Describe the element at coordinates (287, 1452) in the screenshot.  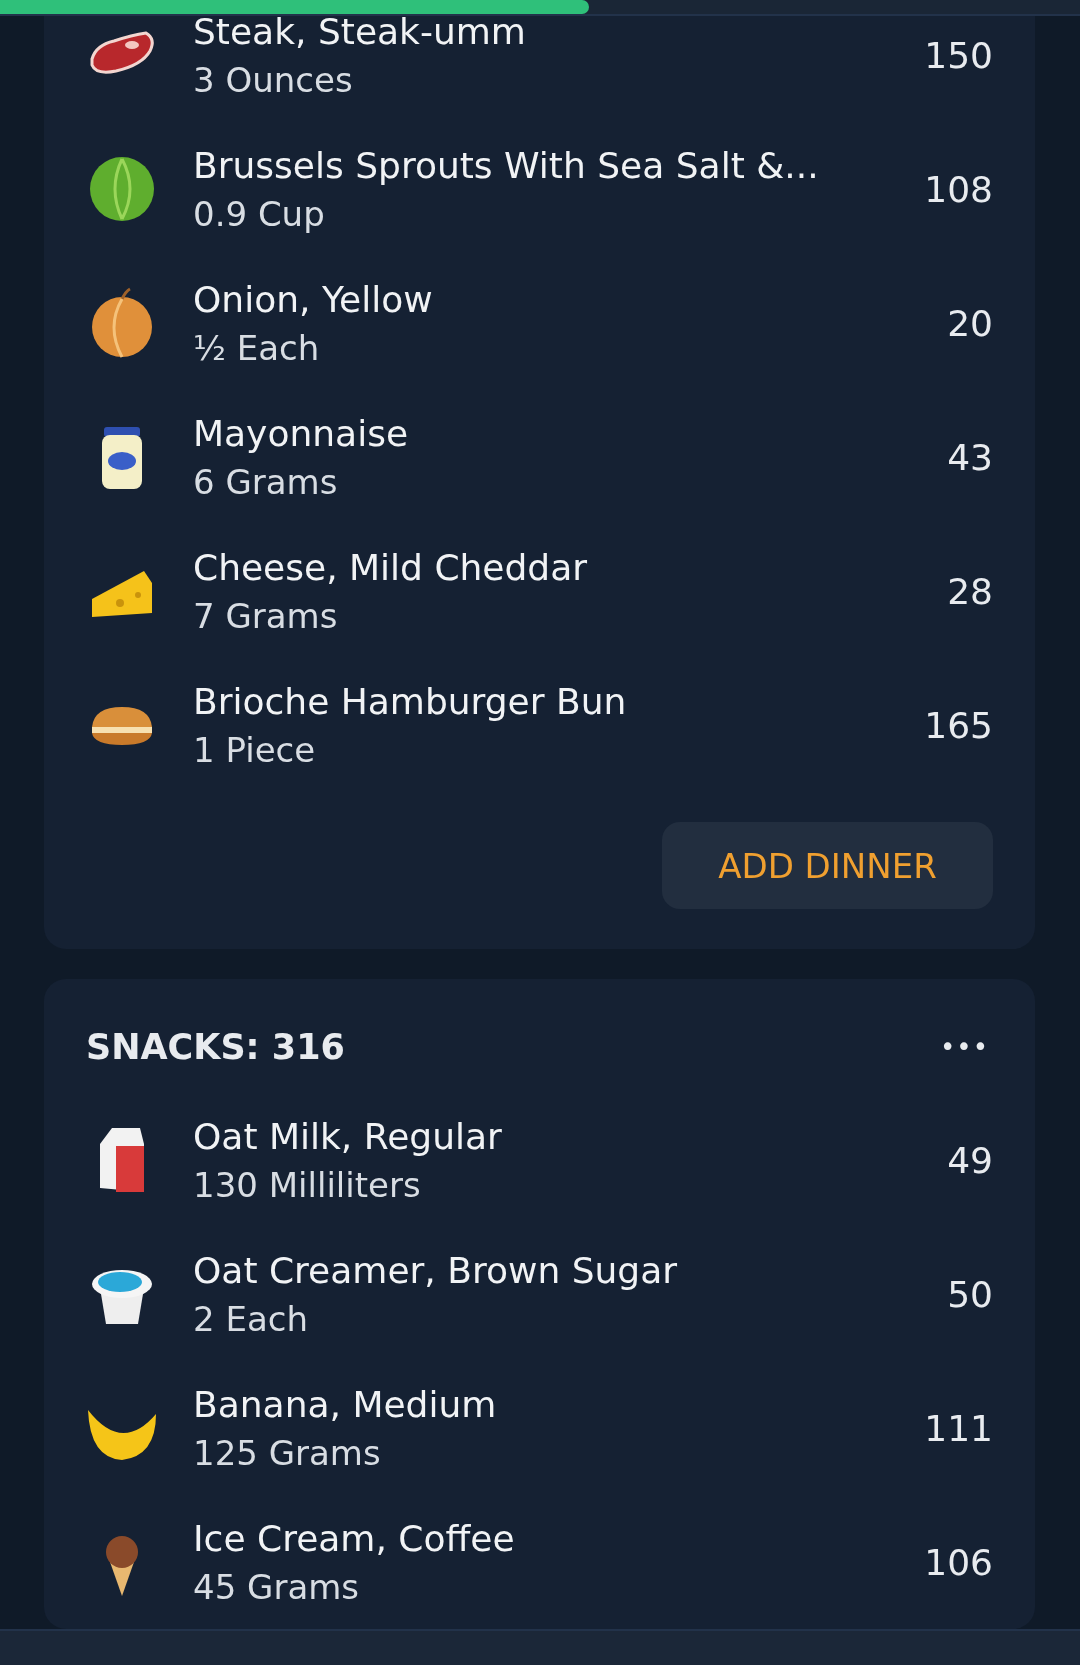
I see `food-amount: 125 Grams` at that location.